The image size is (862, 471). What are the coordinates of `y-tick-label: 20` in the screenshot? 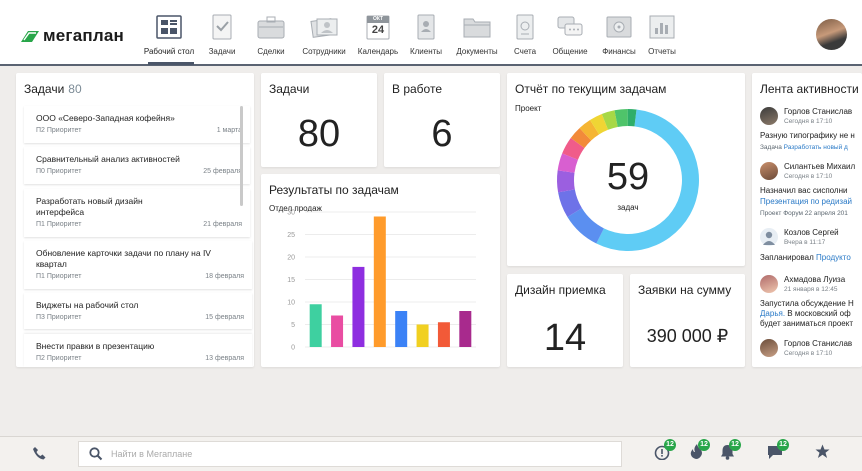 It's located at (291, 258).